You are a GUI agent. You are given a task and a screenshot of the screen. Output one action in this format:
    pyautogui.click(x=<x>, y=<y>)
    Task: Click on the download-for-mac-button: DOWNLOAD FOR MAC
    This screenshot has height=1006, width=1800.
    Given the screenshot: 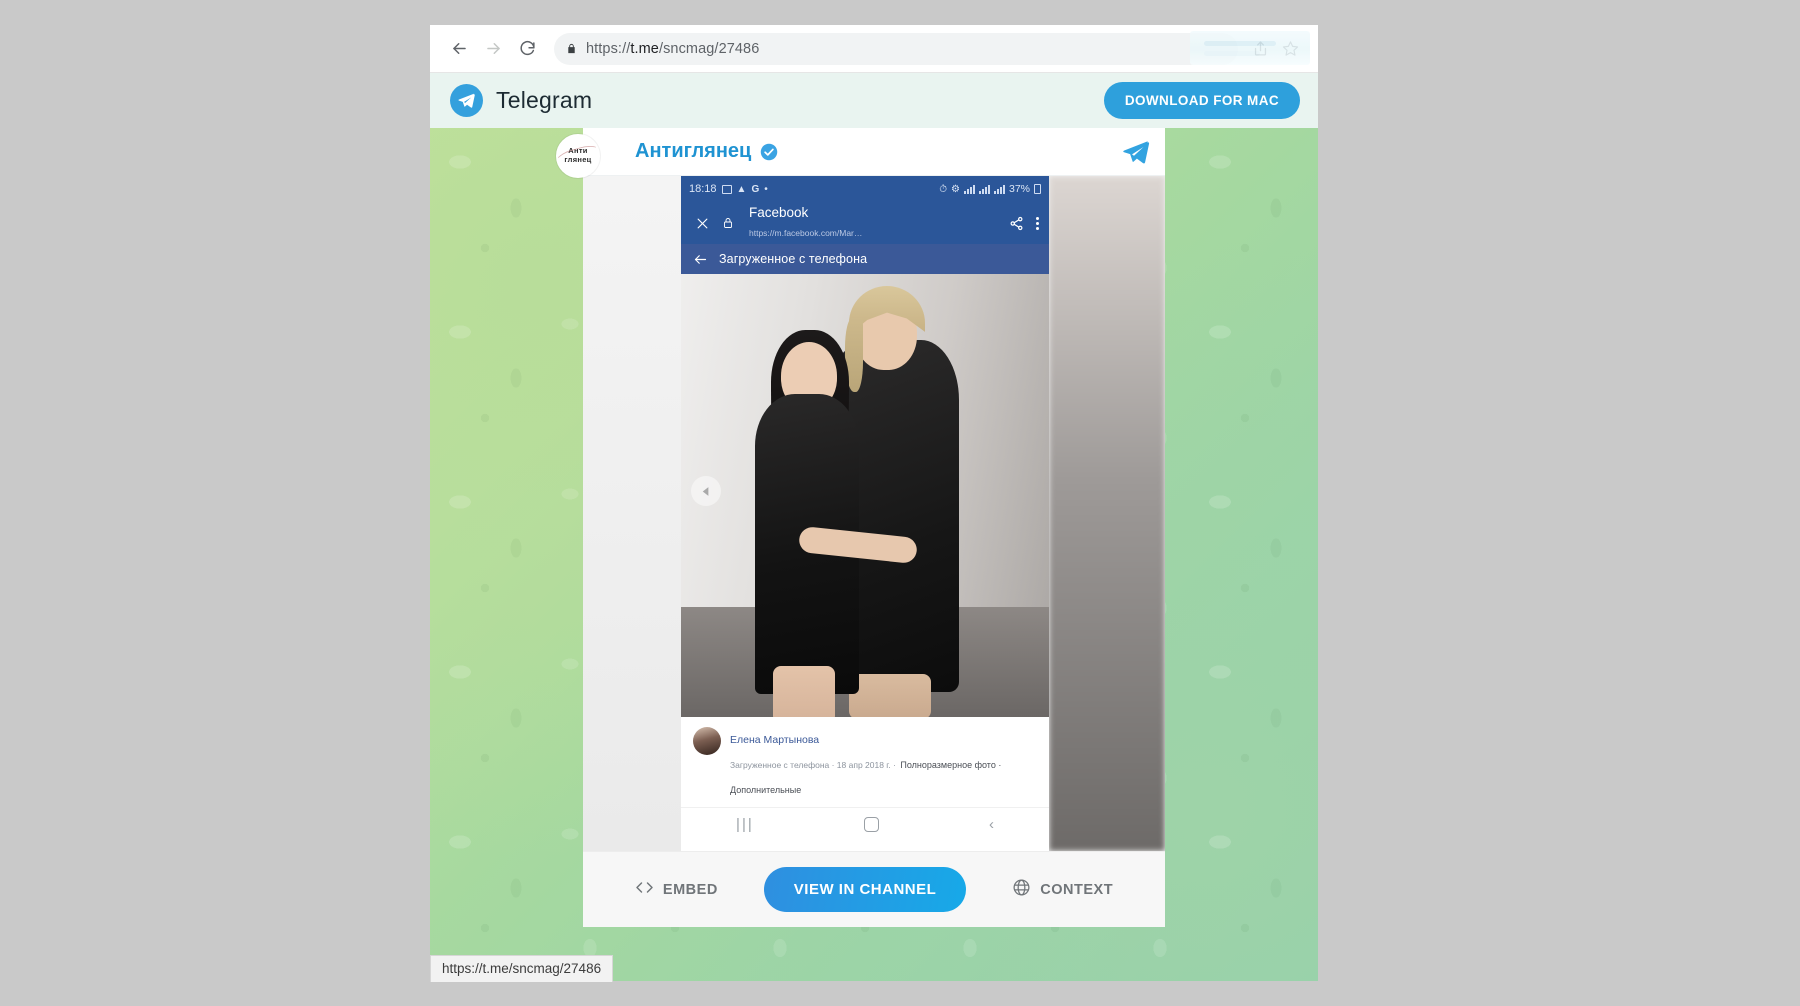 What is the action you would take?
    pyautogui.click(x=1201, y=100)
    